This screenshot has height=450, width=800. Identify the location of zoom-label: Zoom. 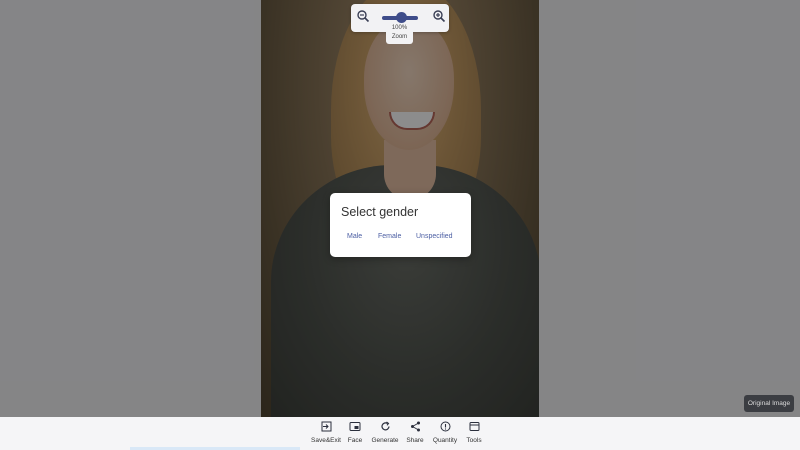
(399, 37).